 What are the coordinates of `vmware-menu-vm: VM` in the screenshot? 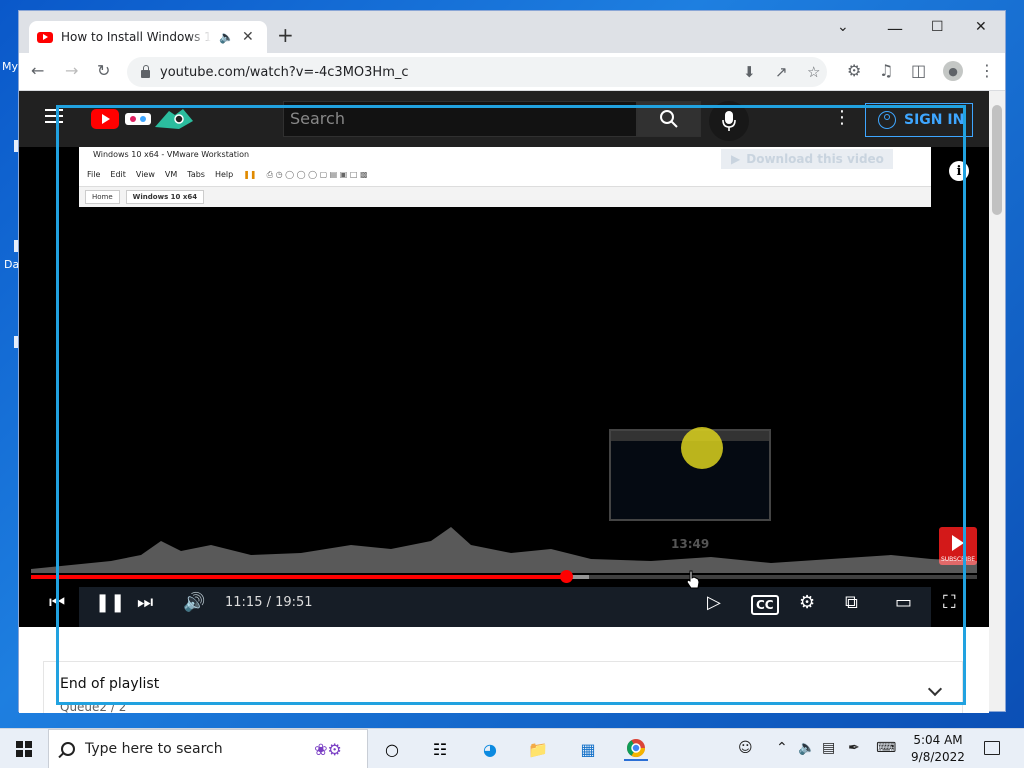 It's located at (171, 174).